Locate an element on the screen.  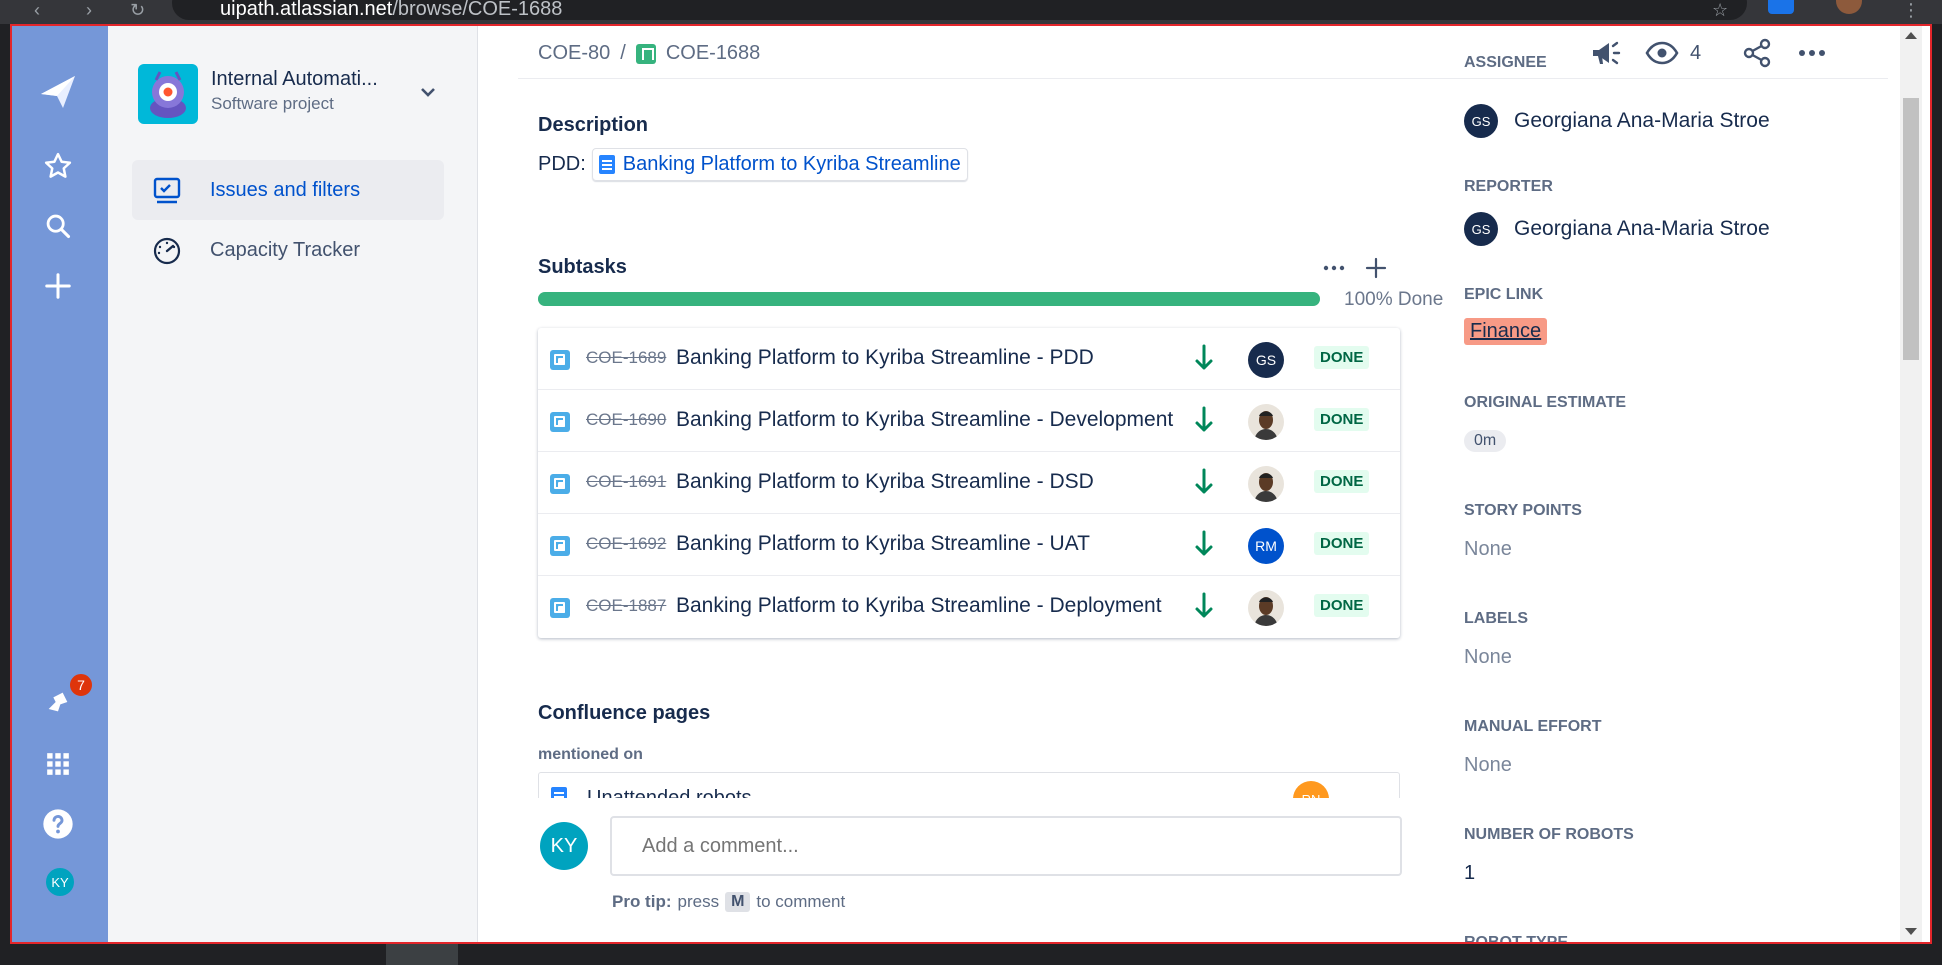
back-icon: ‹ is located at coordinates (37, 10).